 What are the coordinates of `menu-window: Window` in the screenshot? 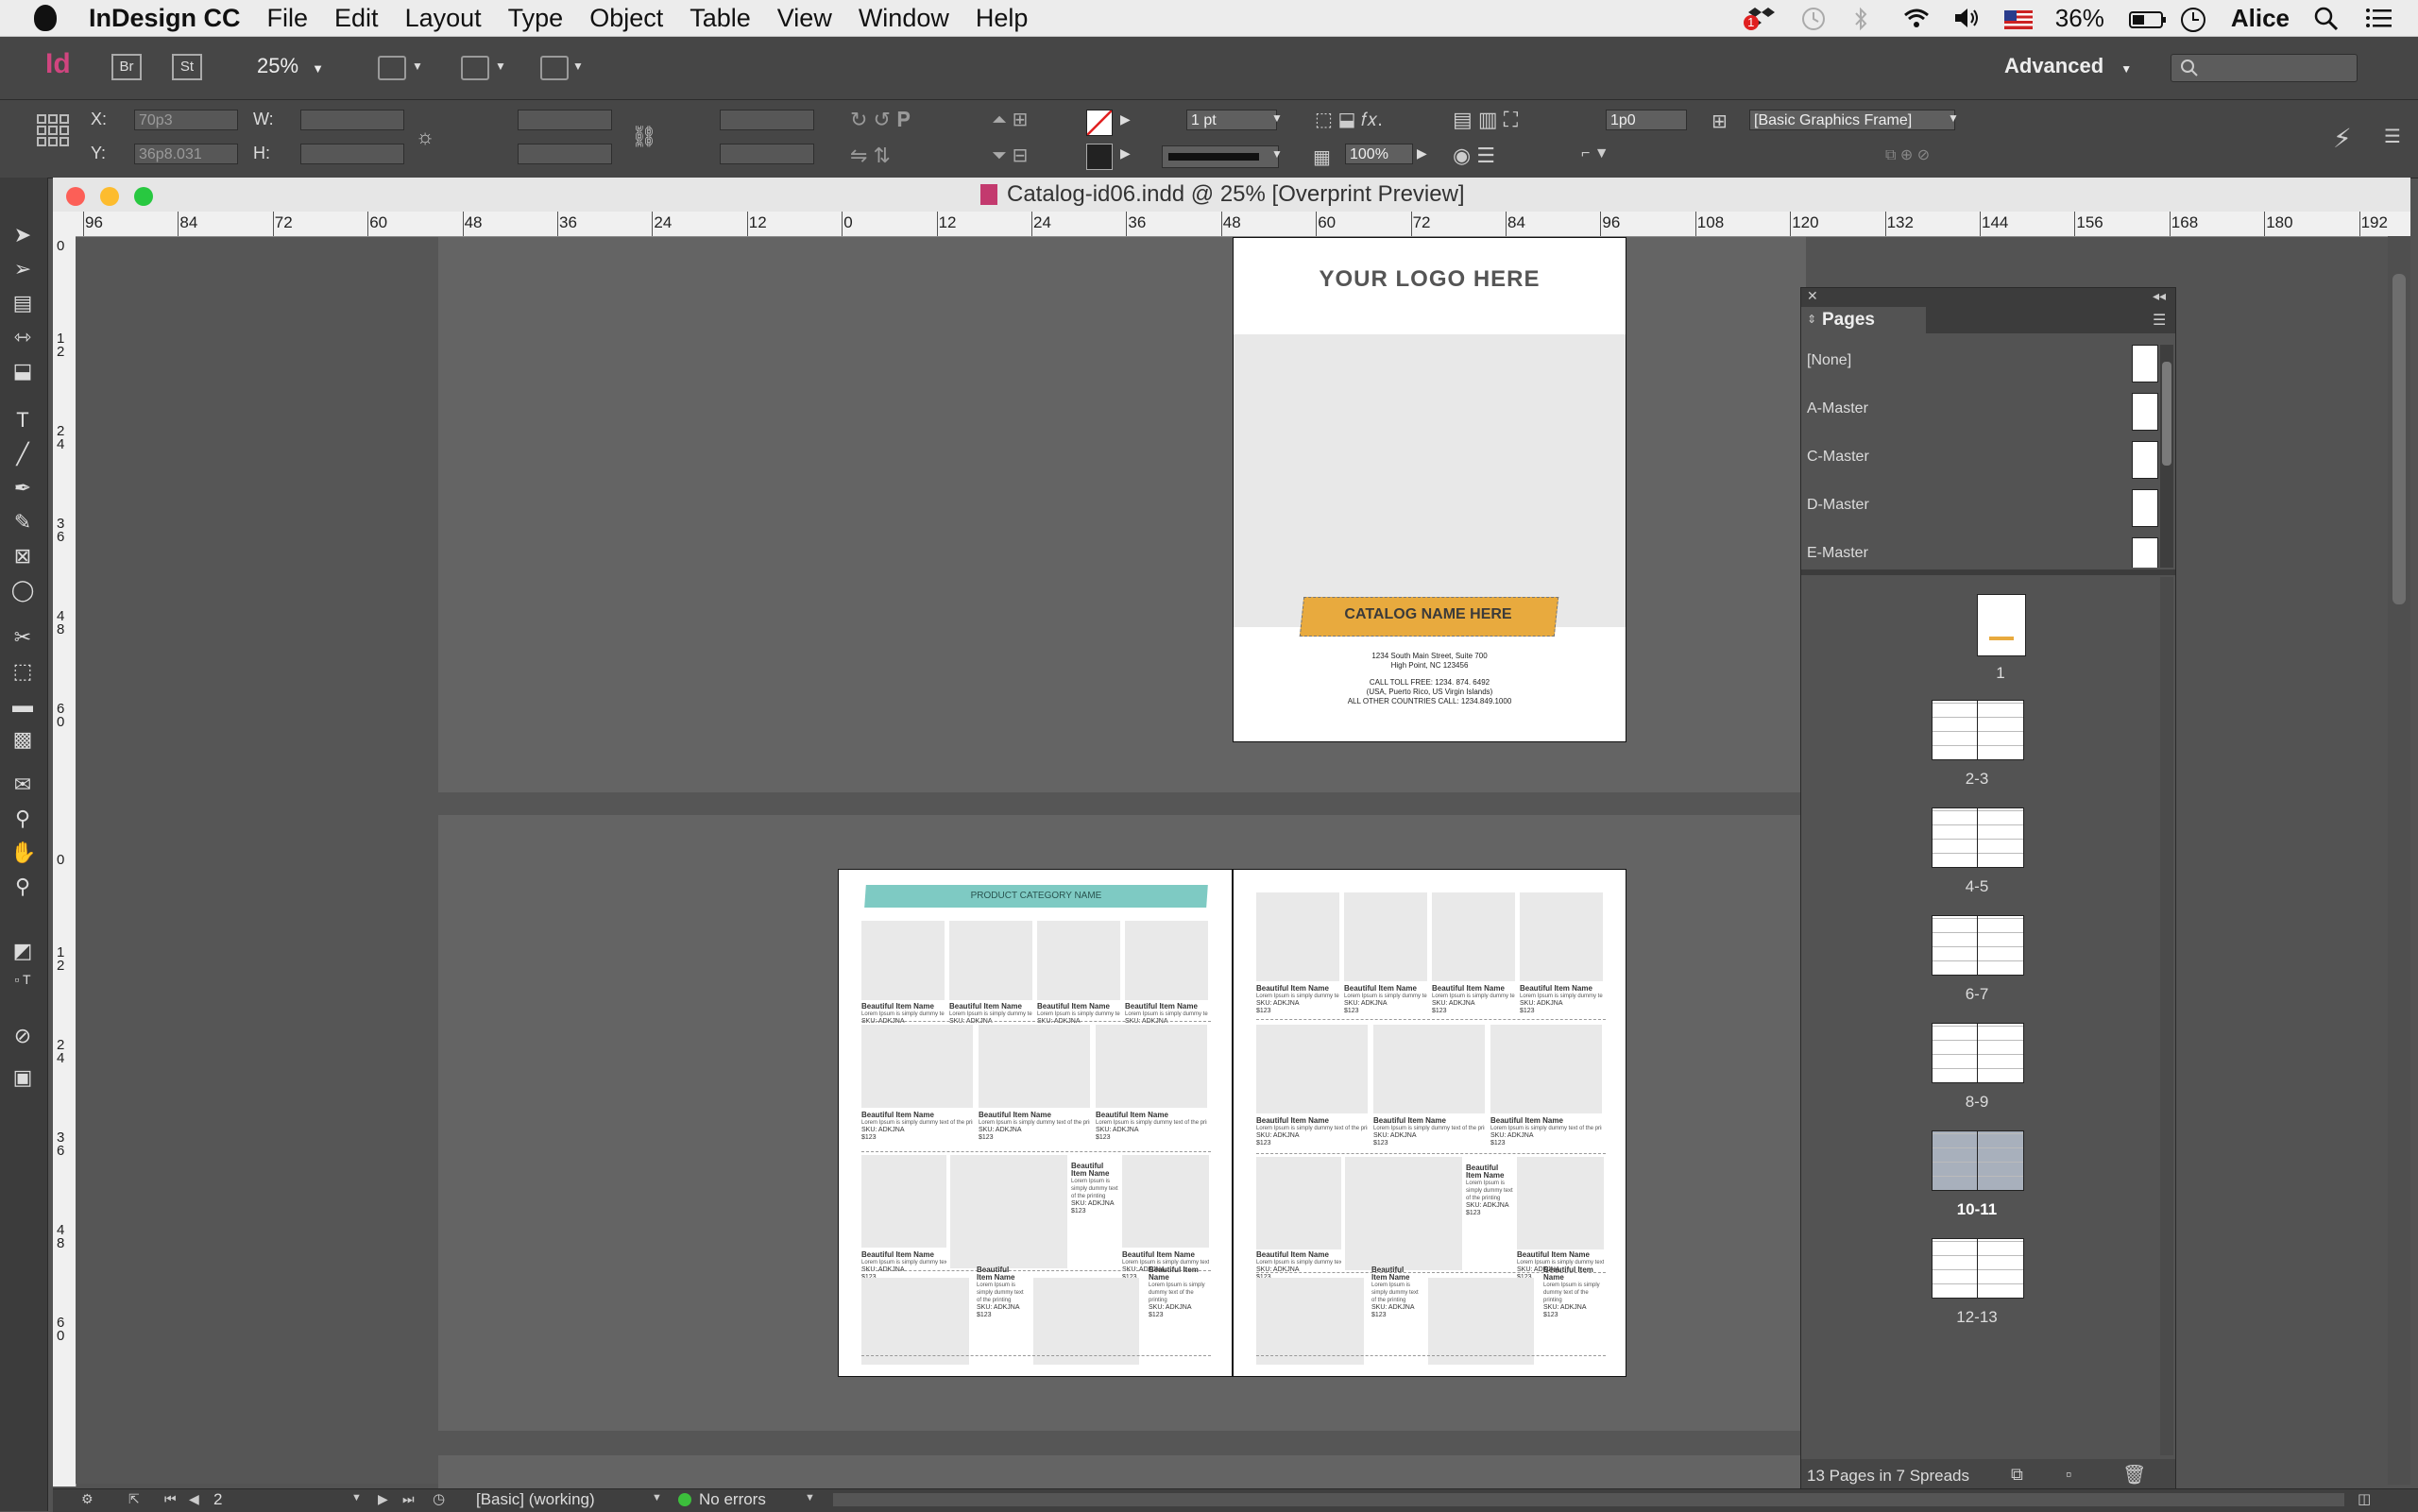 It's located at (904, 18).